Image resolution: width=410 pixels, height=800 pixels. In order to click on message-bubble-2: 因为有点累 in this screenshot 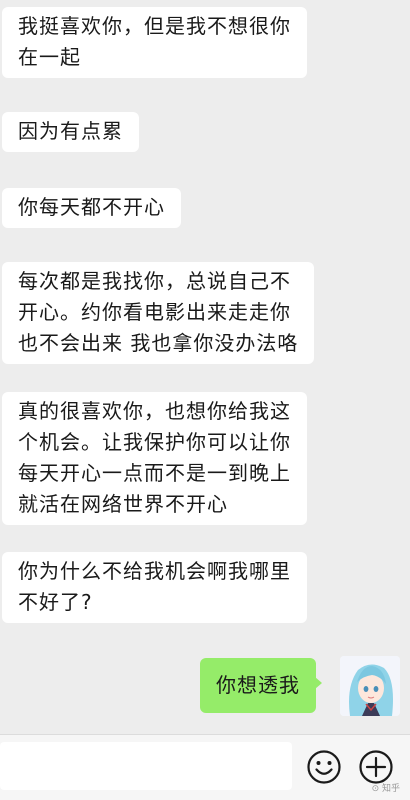, I will do `click(70, 132)`.